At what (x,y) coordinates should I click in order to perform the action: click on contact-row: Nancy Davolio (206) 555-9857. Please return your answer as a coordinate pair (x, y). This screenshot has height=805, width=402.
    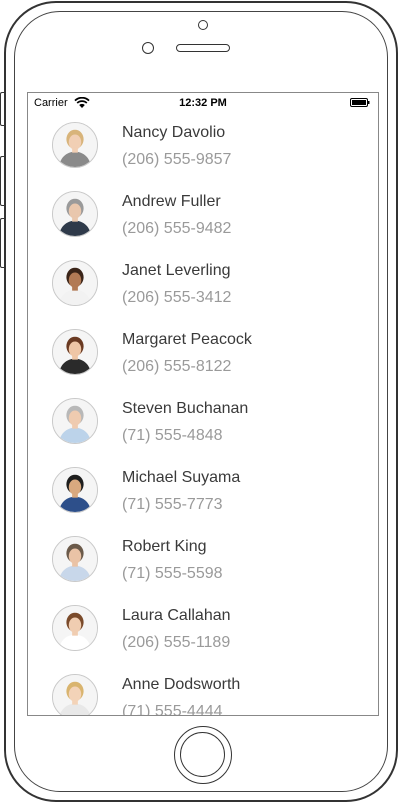
    Looking at the image, I should click on (203, 147).